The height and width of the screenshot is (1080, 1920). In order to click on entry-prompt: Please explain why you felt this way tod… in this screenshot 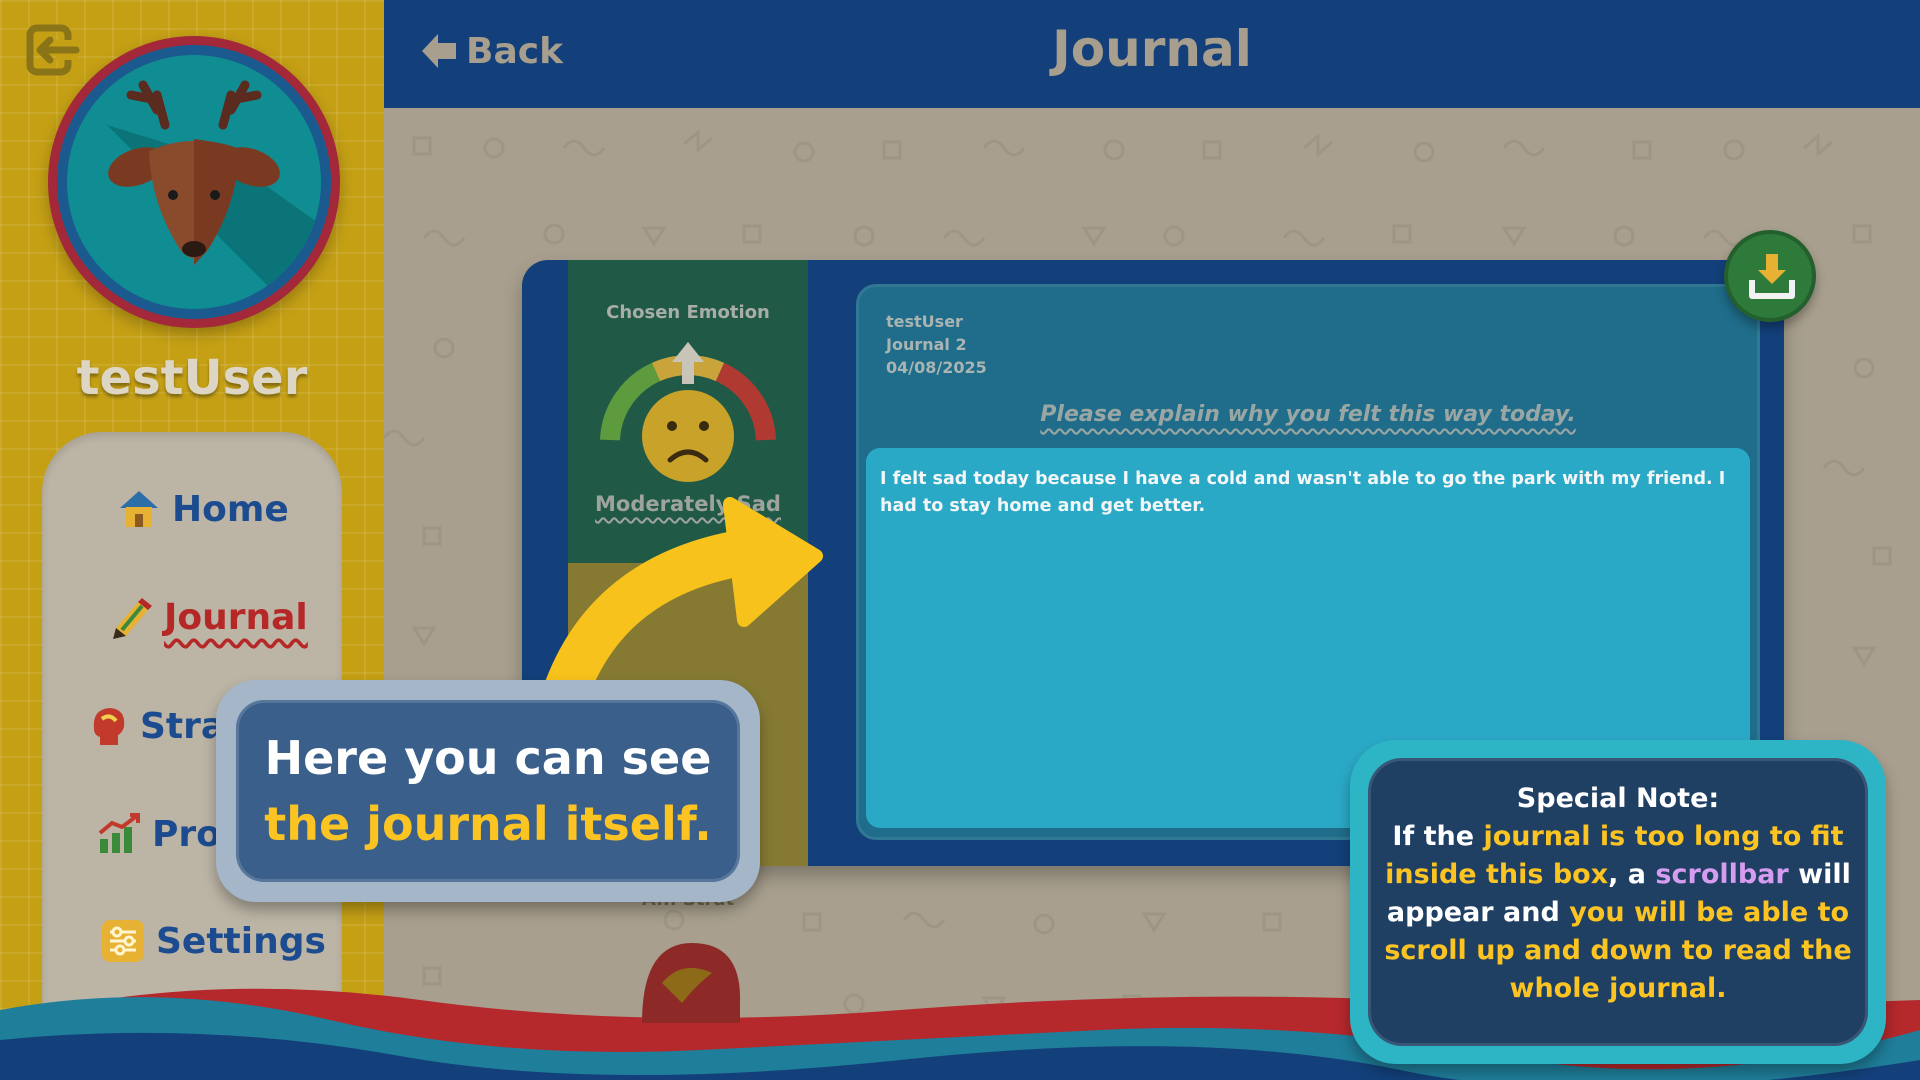, I will do `click(1308, 414)`.